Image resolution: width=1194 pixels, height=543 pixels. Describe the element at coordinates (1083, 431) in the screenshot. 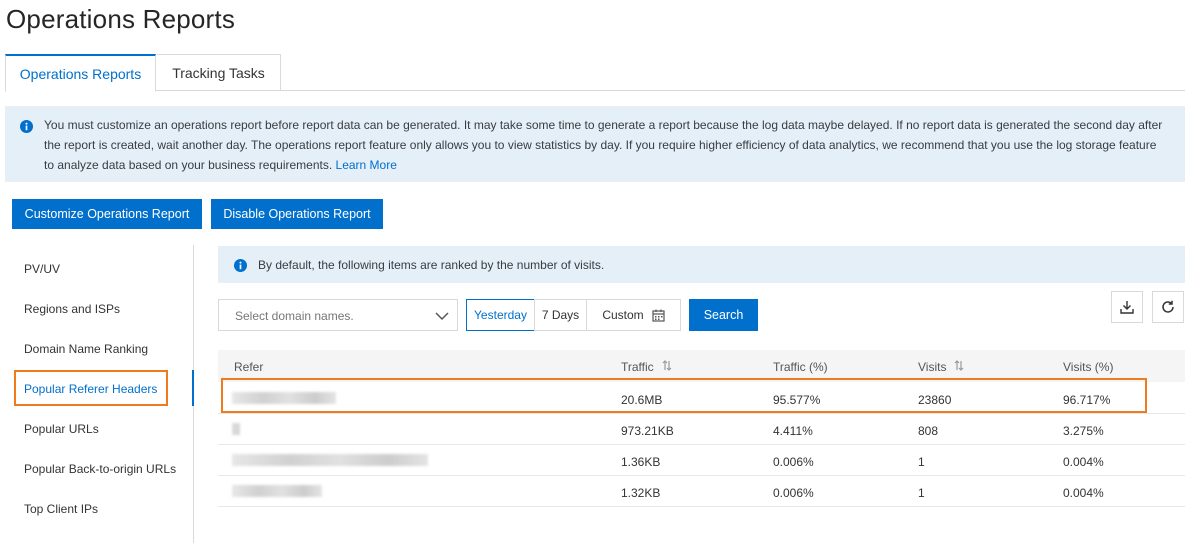

I see `visits-pct-cell: 3.275%` at that location.